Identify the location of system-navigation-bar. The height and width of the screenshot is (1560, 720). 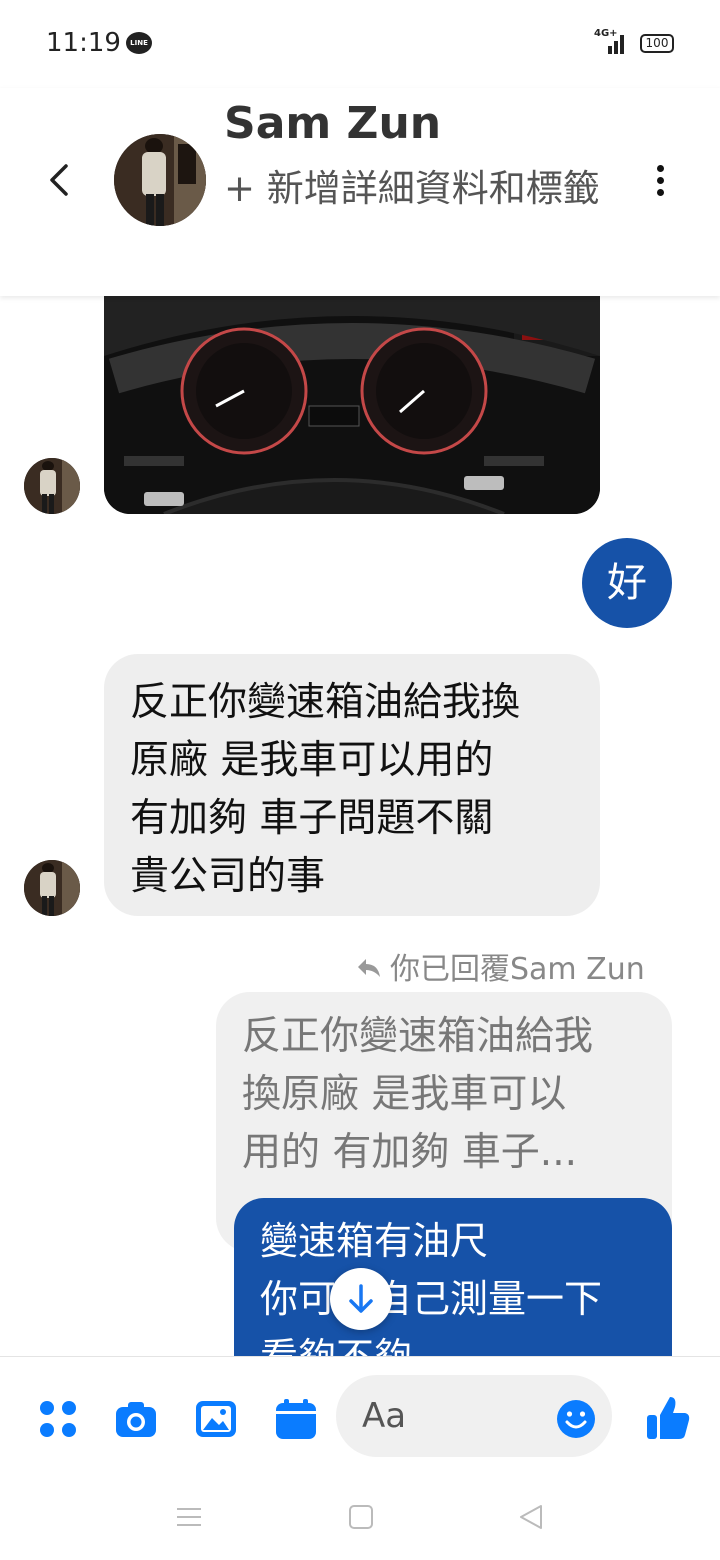
(360, 1520).